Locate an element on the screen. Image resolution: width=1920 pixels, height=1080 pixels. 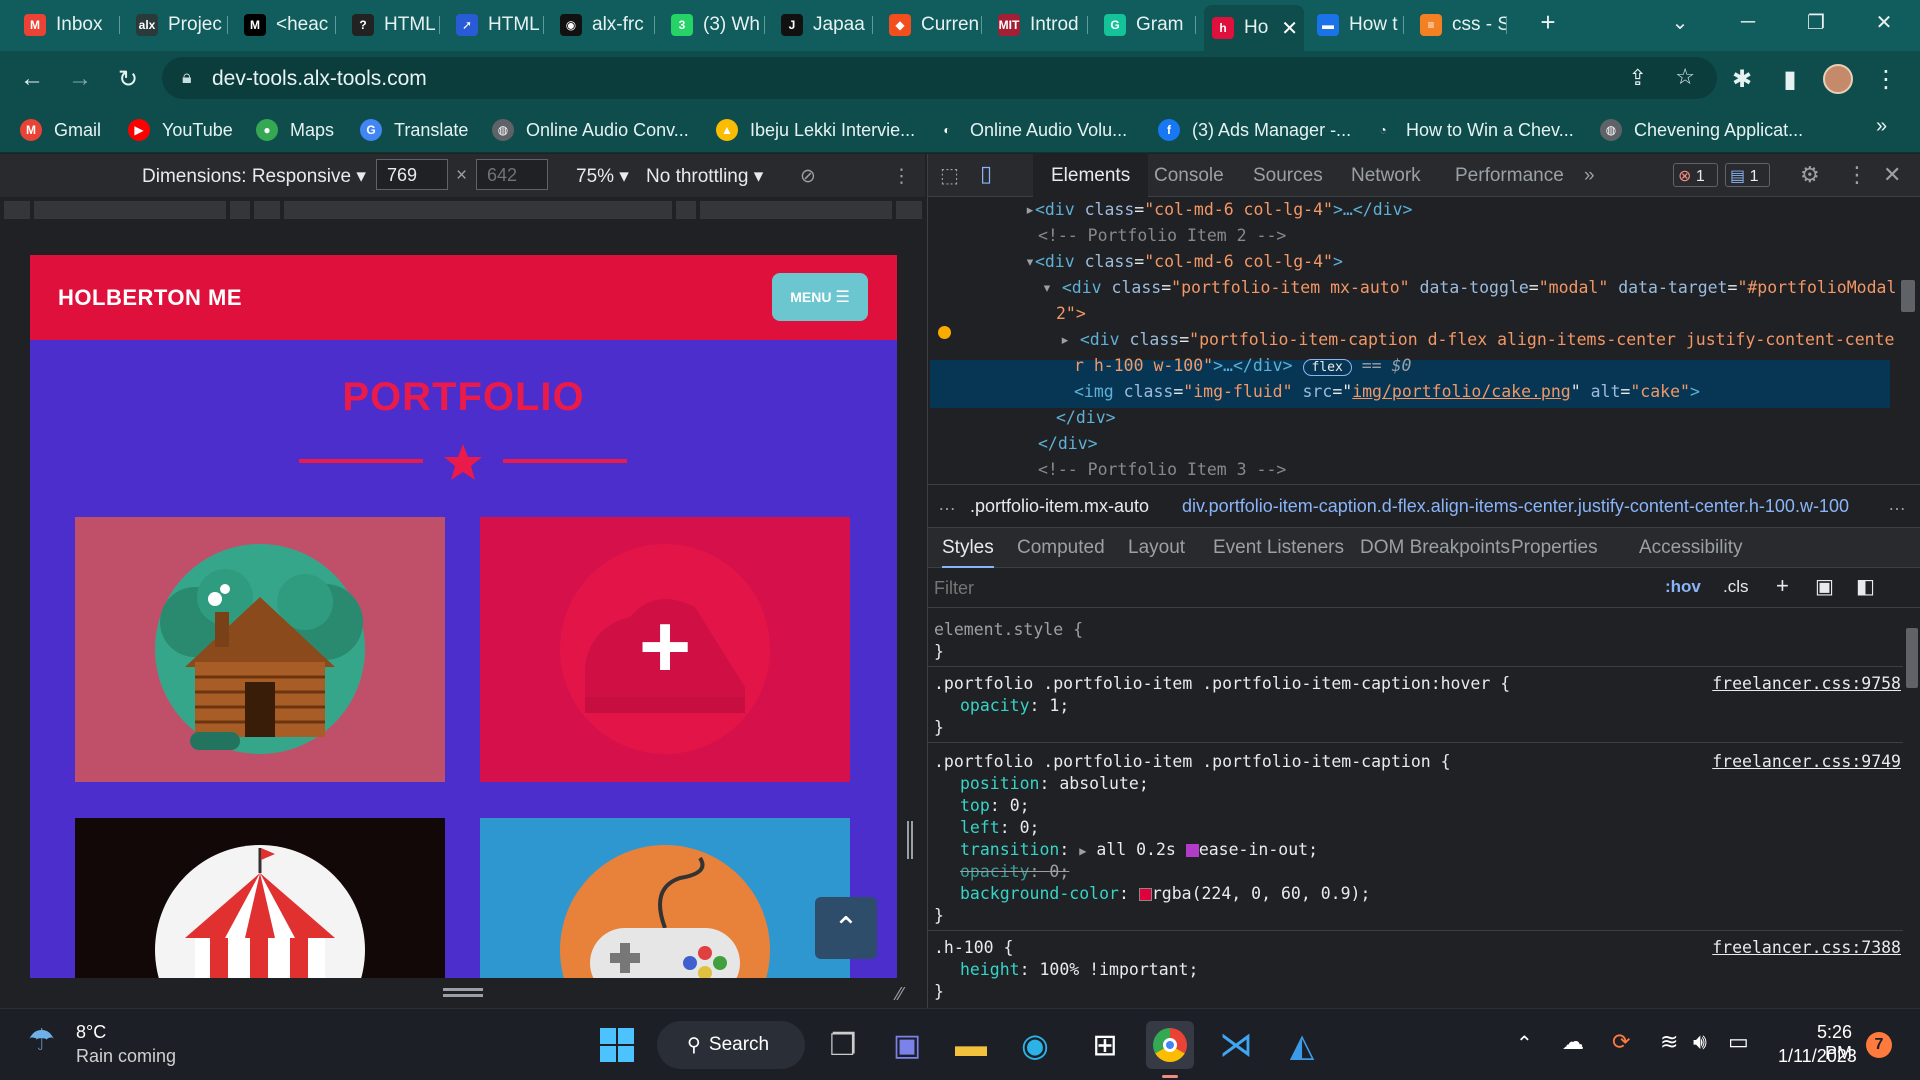
height-resize-handle is located at coordinates (463, 989).